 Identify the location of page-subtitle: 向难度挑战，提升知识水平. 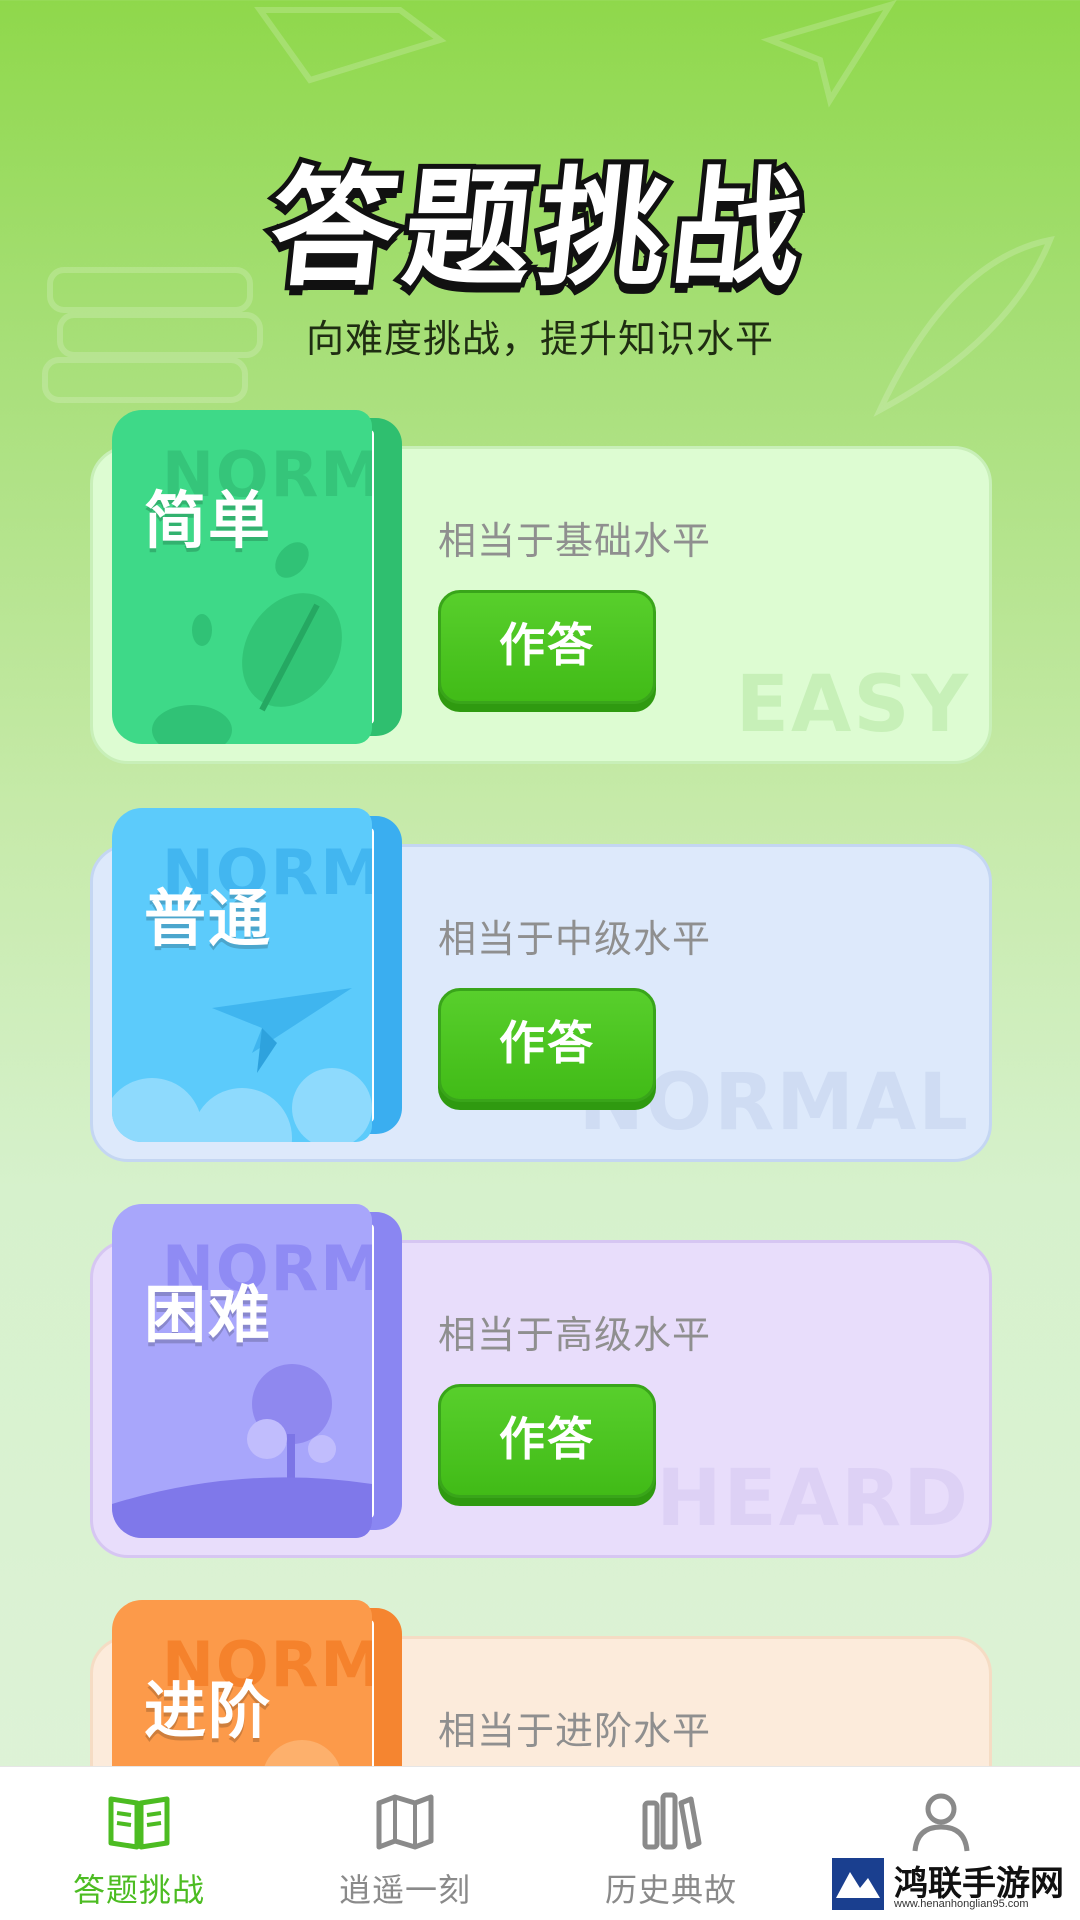
(539, 339).